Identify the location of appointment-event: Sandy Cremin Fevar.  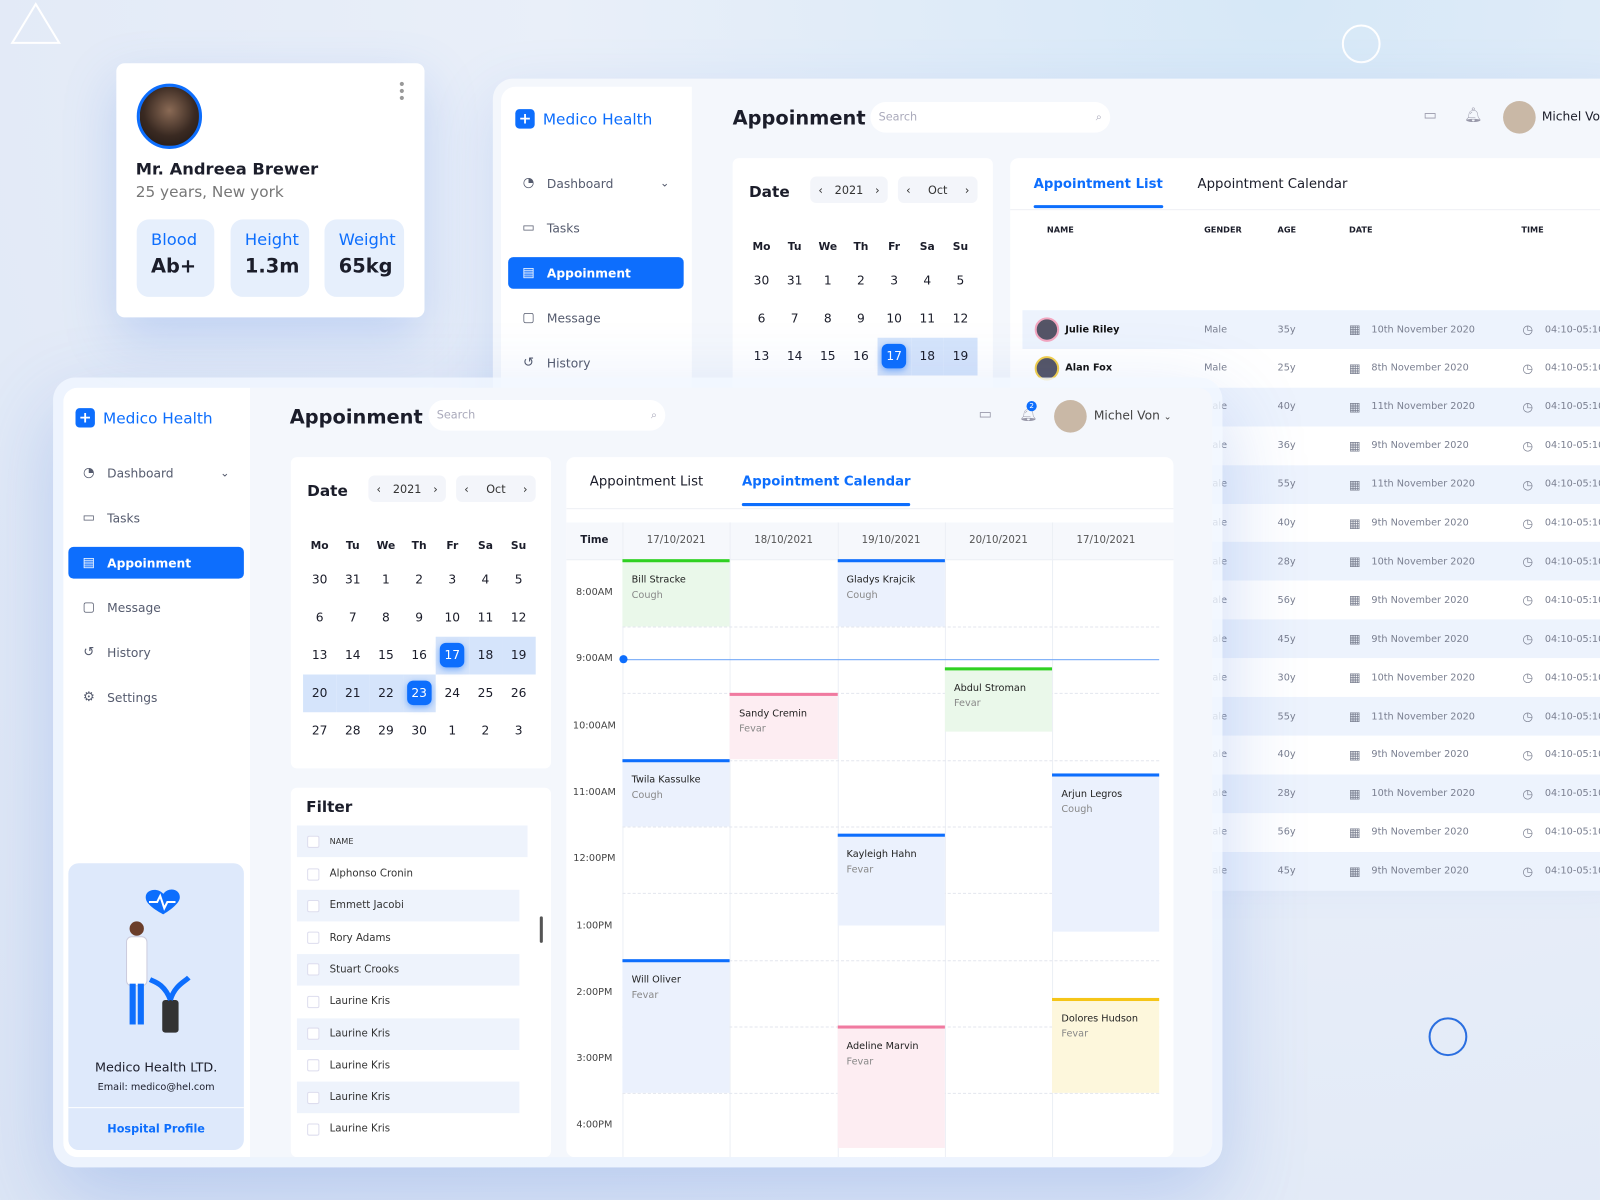
(783, 726).